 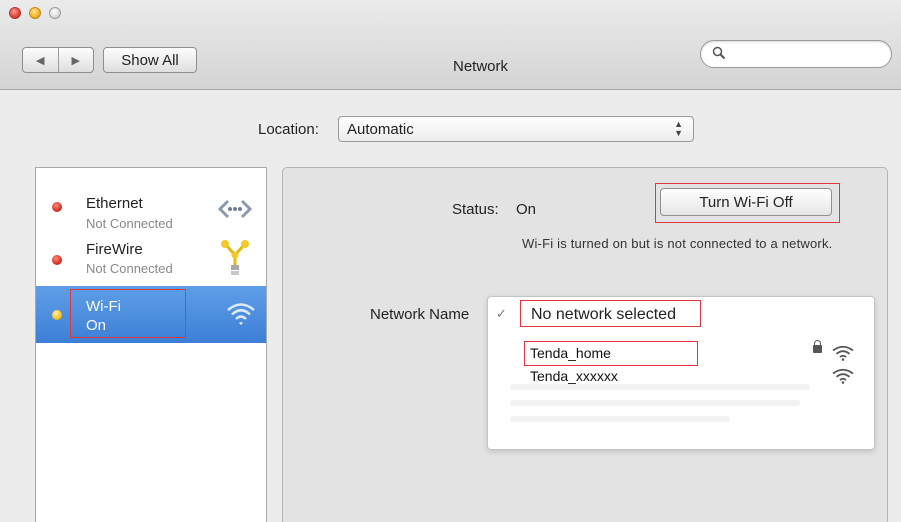 I want to click on minimize-window-button, so click(x=35, y=13).